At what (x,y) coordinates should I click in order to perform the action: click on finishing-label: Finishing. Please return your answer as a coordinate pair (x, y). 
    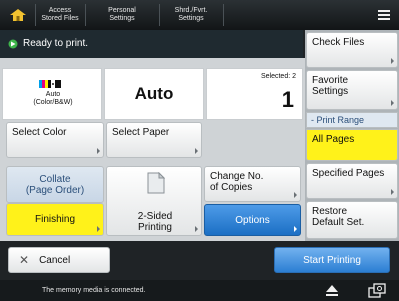
    Looking at the image, I should click on (55, 219).